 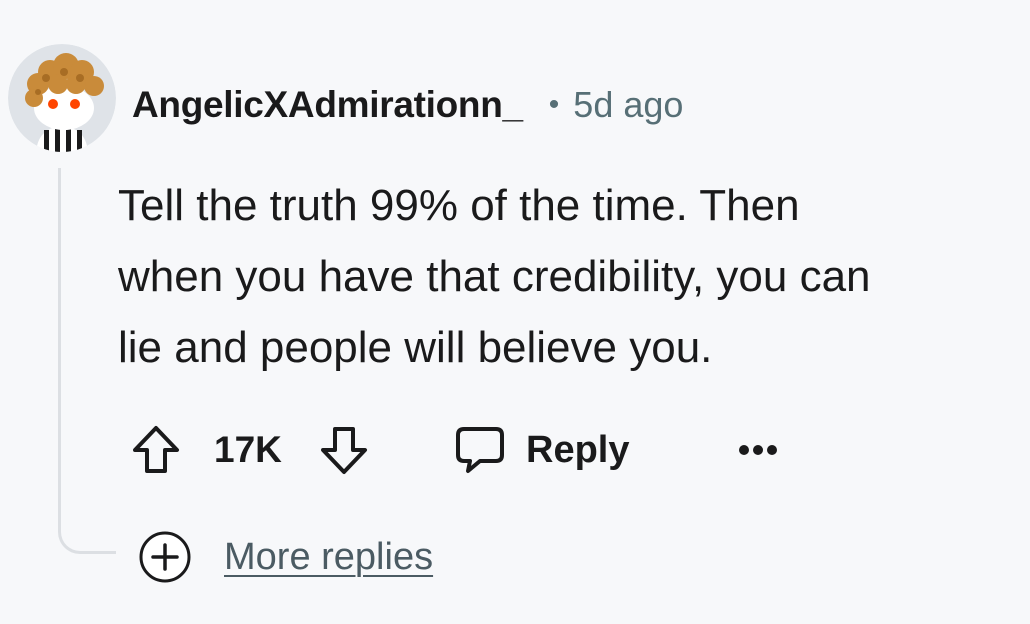 What do you see at coordinates (459, 205) in the screenshot?
I see `comment-body-line: Tell the truth 99% of the time. Then` at bounding box center [459, 205].